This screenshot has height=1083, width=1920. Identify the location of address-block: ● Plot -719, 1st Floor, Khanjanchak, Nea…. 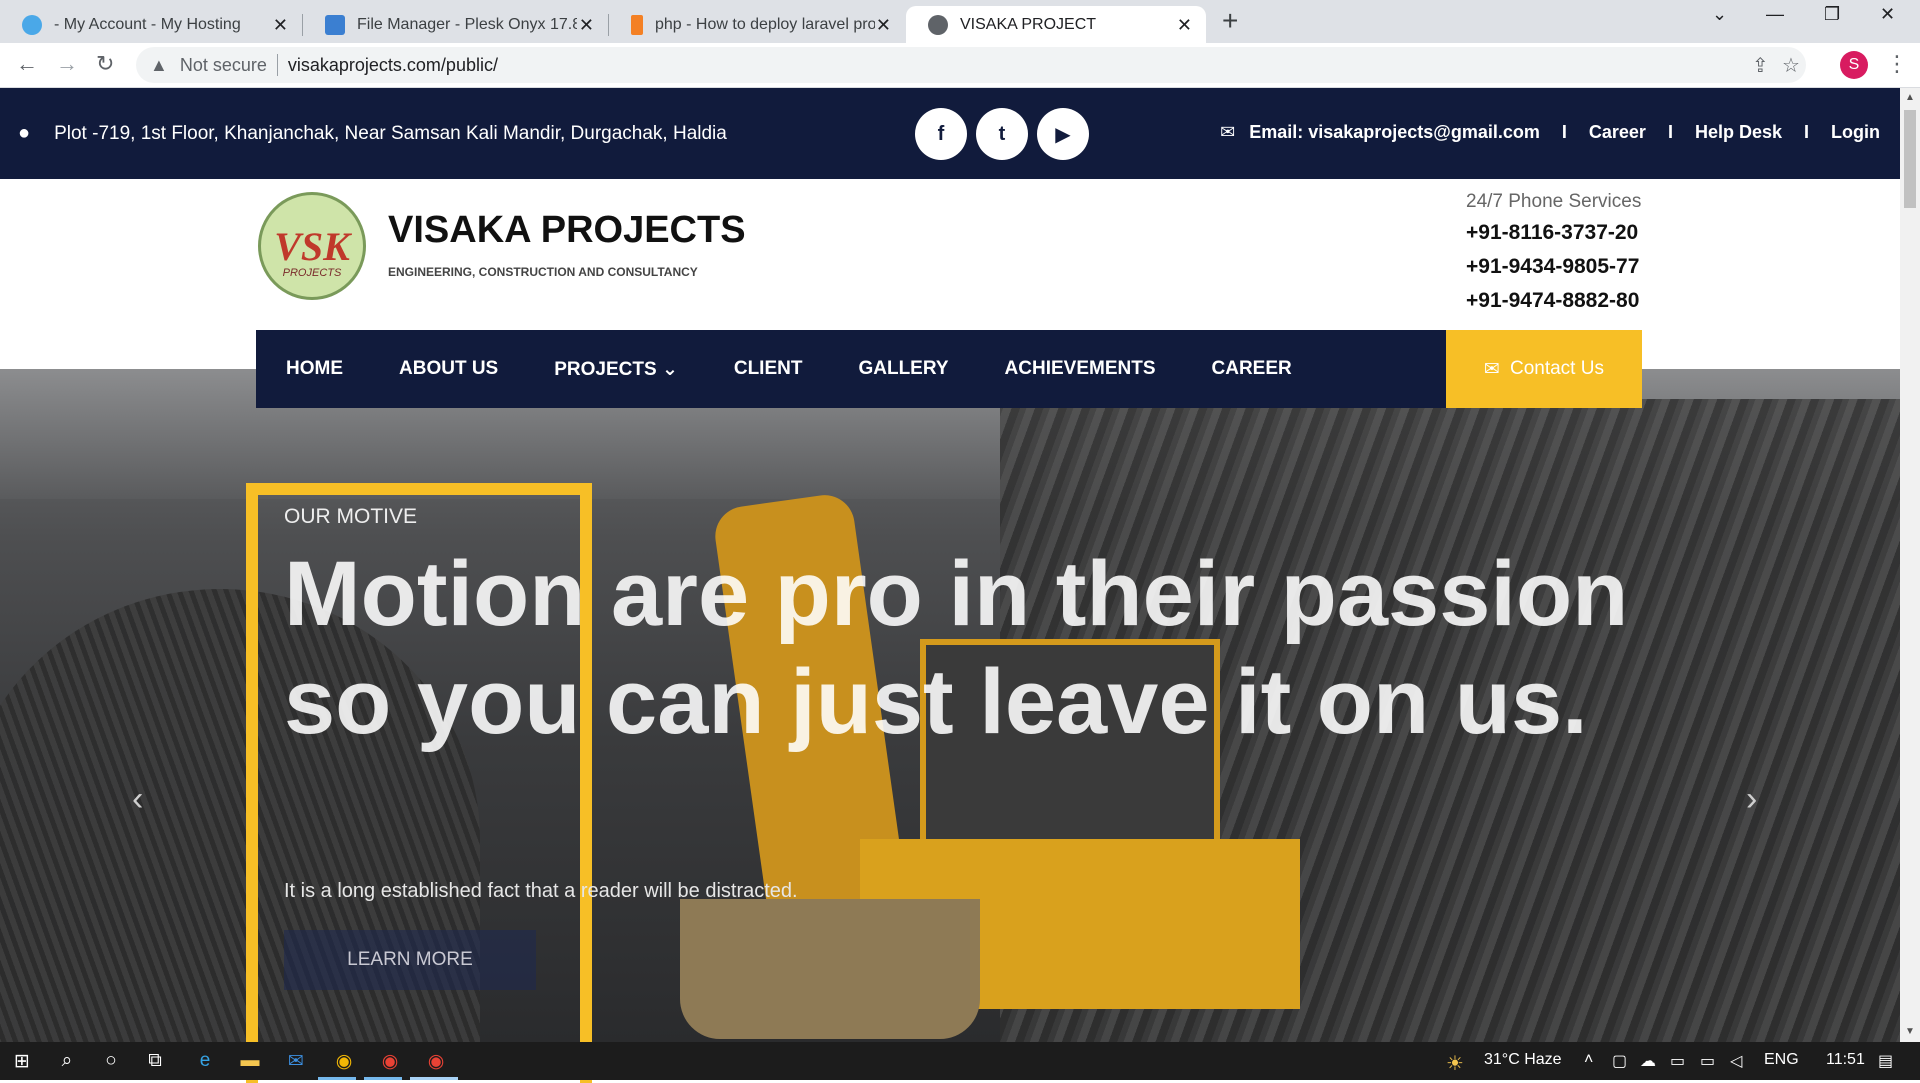
(372, 133).